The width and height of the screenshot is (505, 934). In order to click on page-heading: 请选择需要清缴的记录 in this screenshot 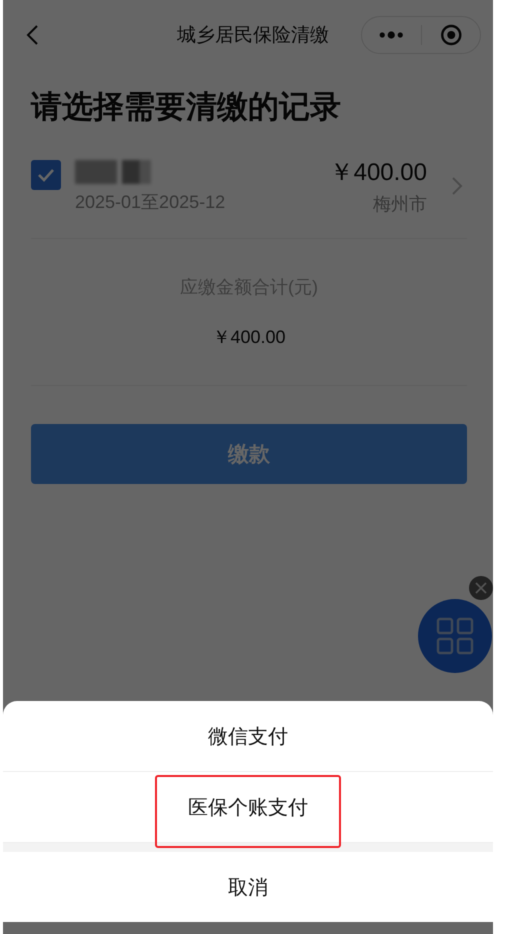, I will do `click(186, 107)`.